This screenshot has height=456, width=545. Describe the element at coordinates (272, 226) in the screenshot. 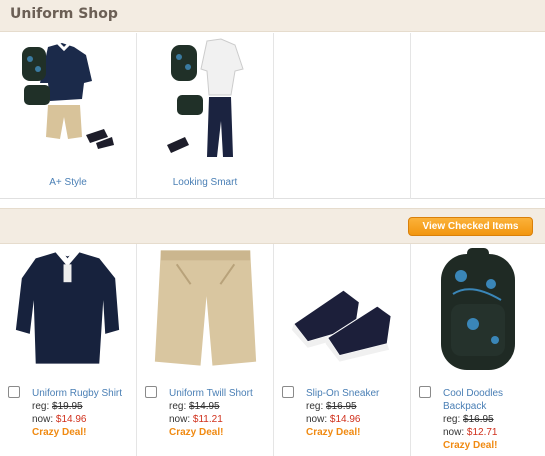

I see `product-toolbar: View Checked Items` at that location.